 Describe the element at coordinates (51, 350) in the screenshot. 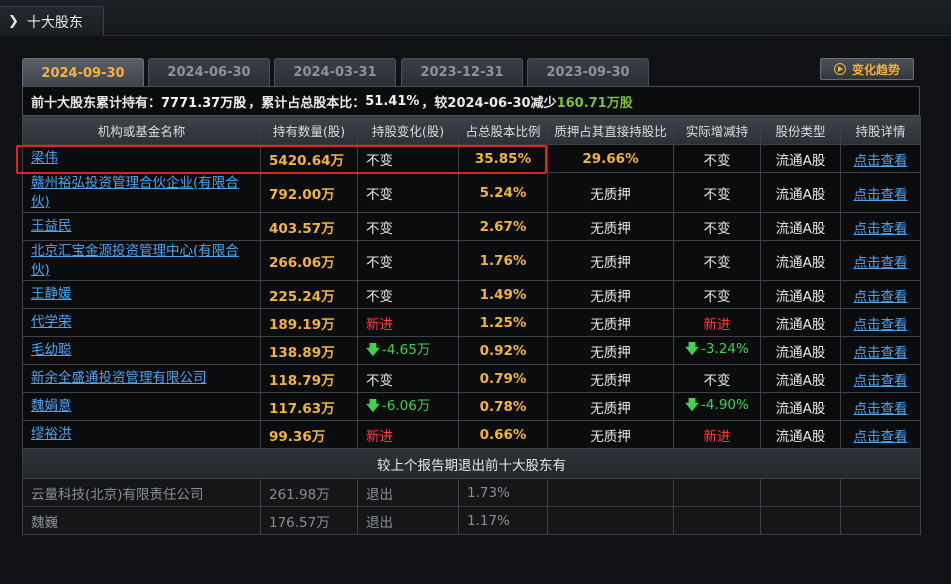

I see `shareholder-name-link: 毛幼聪` at that location.